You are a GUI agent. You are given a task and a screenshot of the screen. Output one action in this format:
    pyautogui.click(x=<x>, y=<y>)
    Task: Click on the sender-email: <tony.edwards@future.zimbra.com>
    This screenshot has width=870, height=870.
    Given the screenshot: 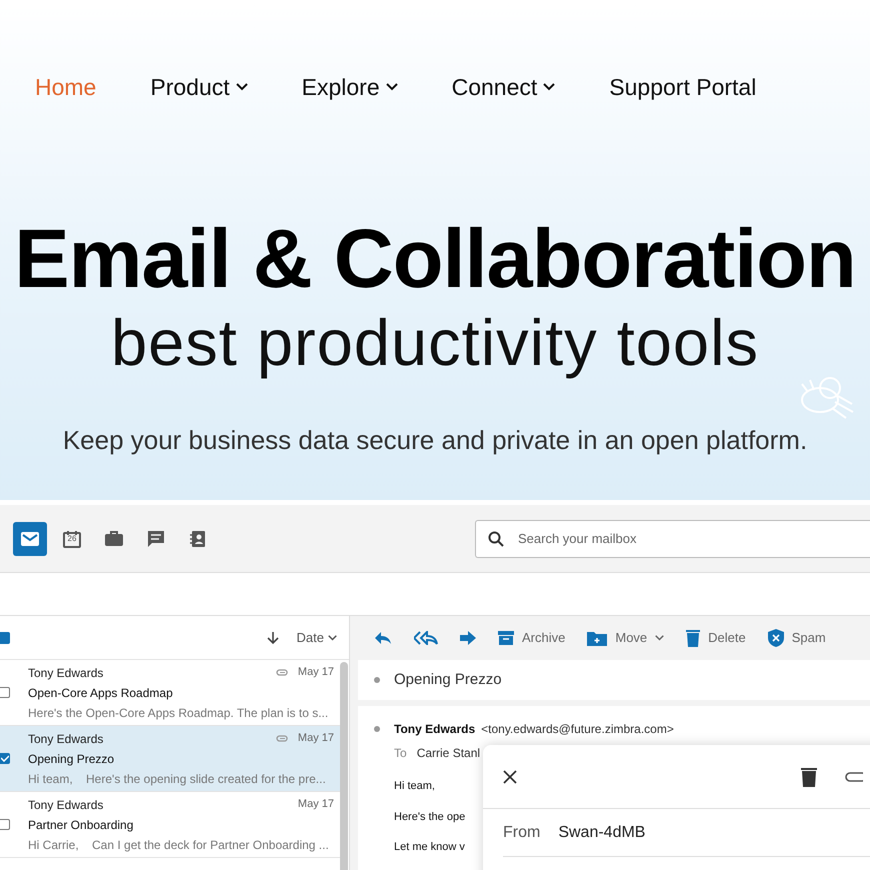 What is the action you would take?
    pyautogui.click(x=577, y=729)
    